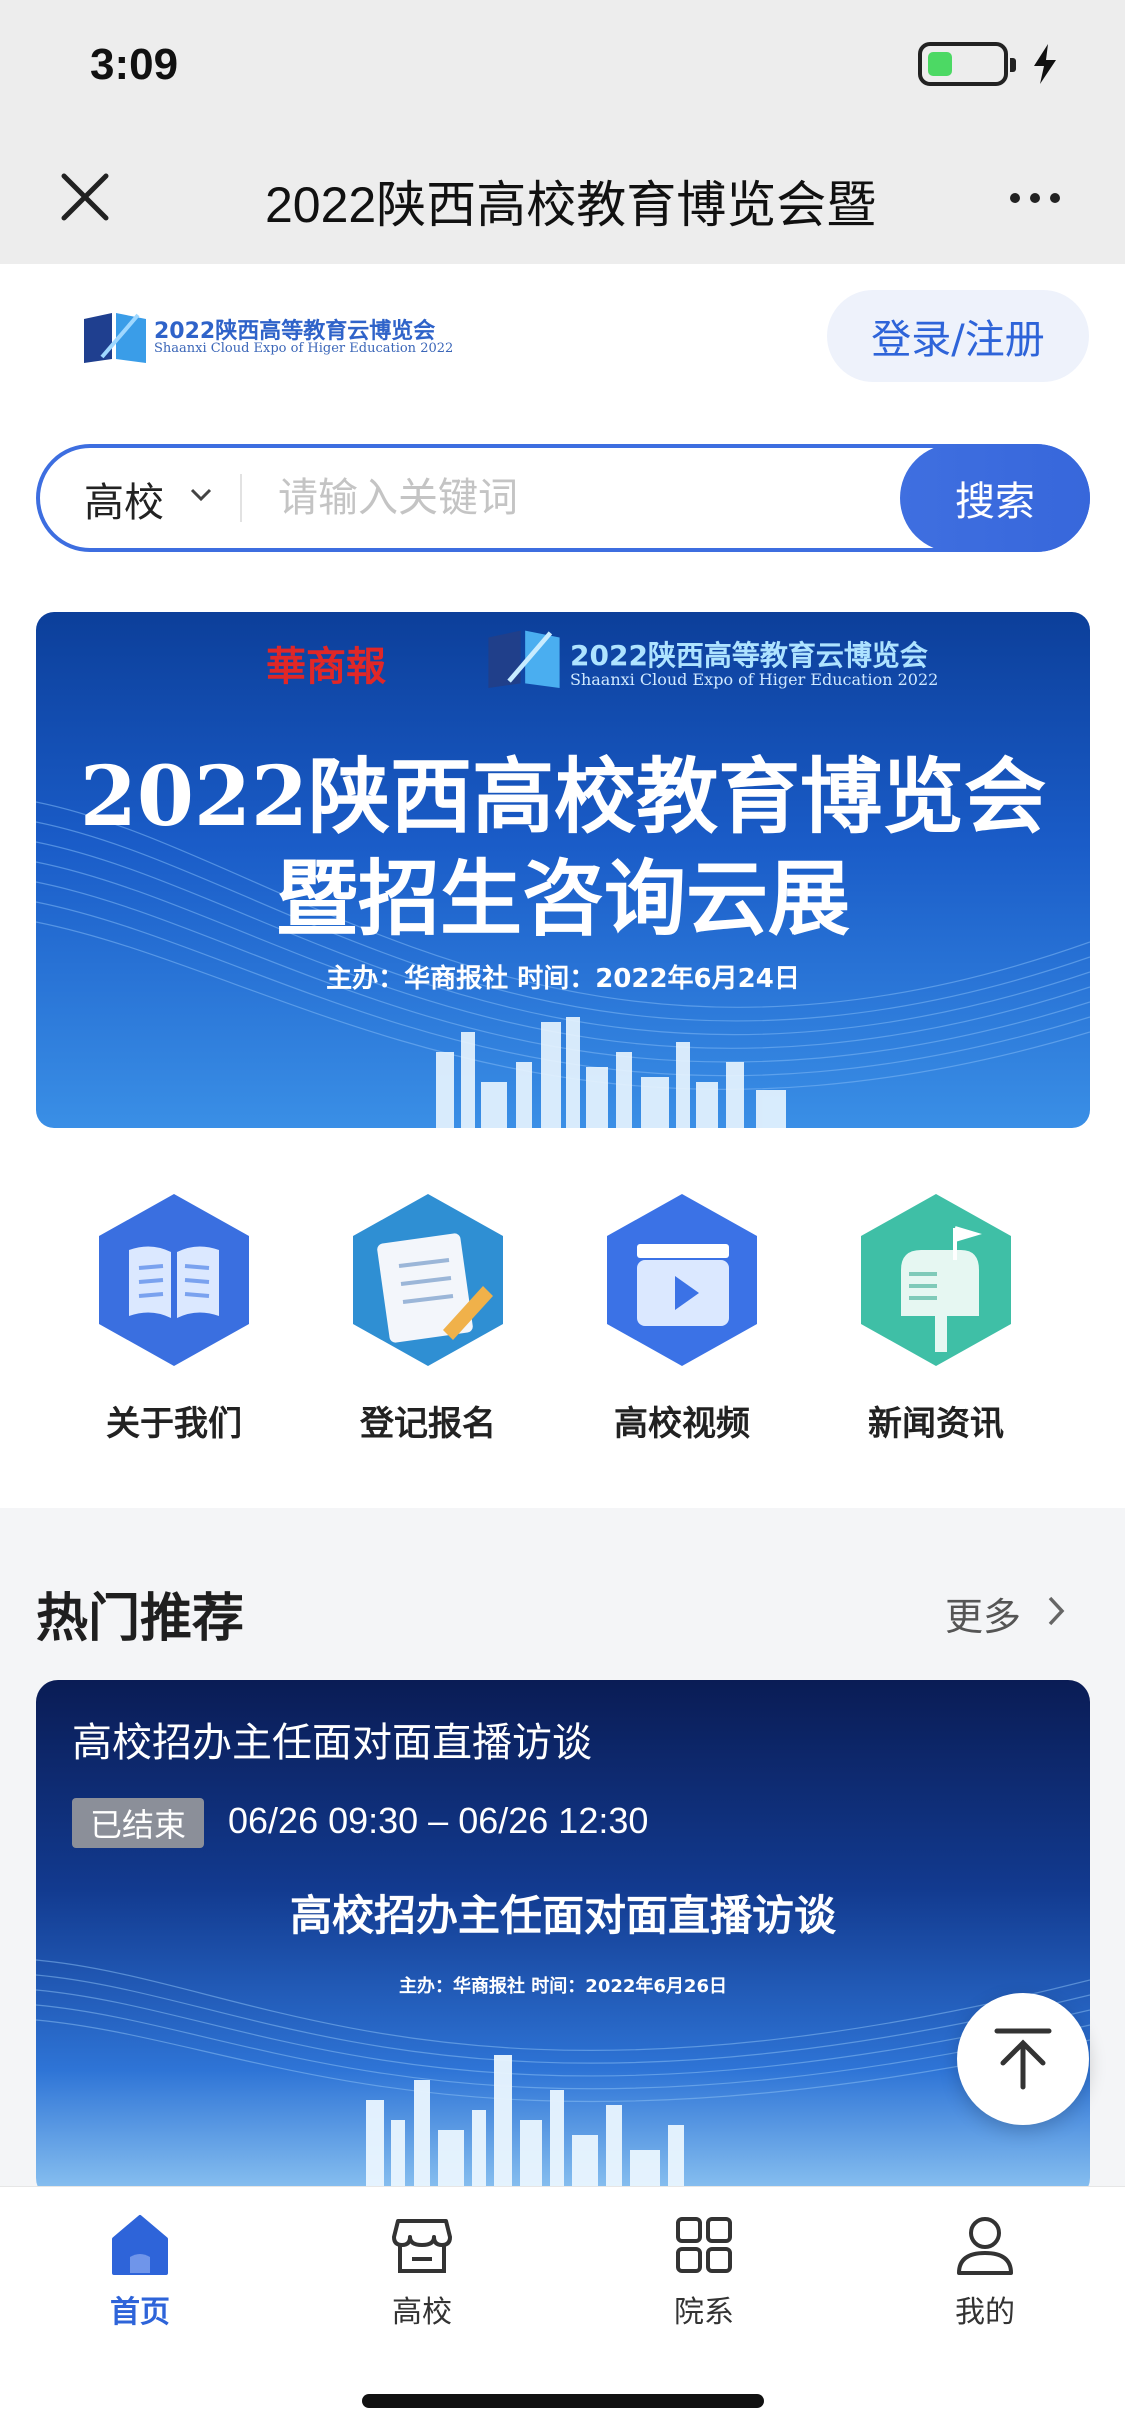 This screenshot has height=2436, width=1125. I want to click on chevron-right-icon, so click(1057, 1611).